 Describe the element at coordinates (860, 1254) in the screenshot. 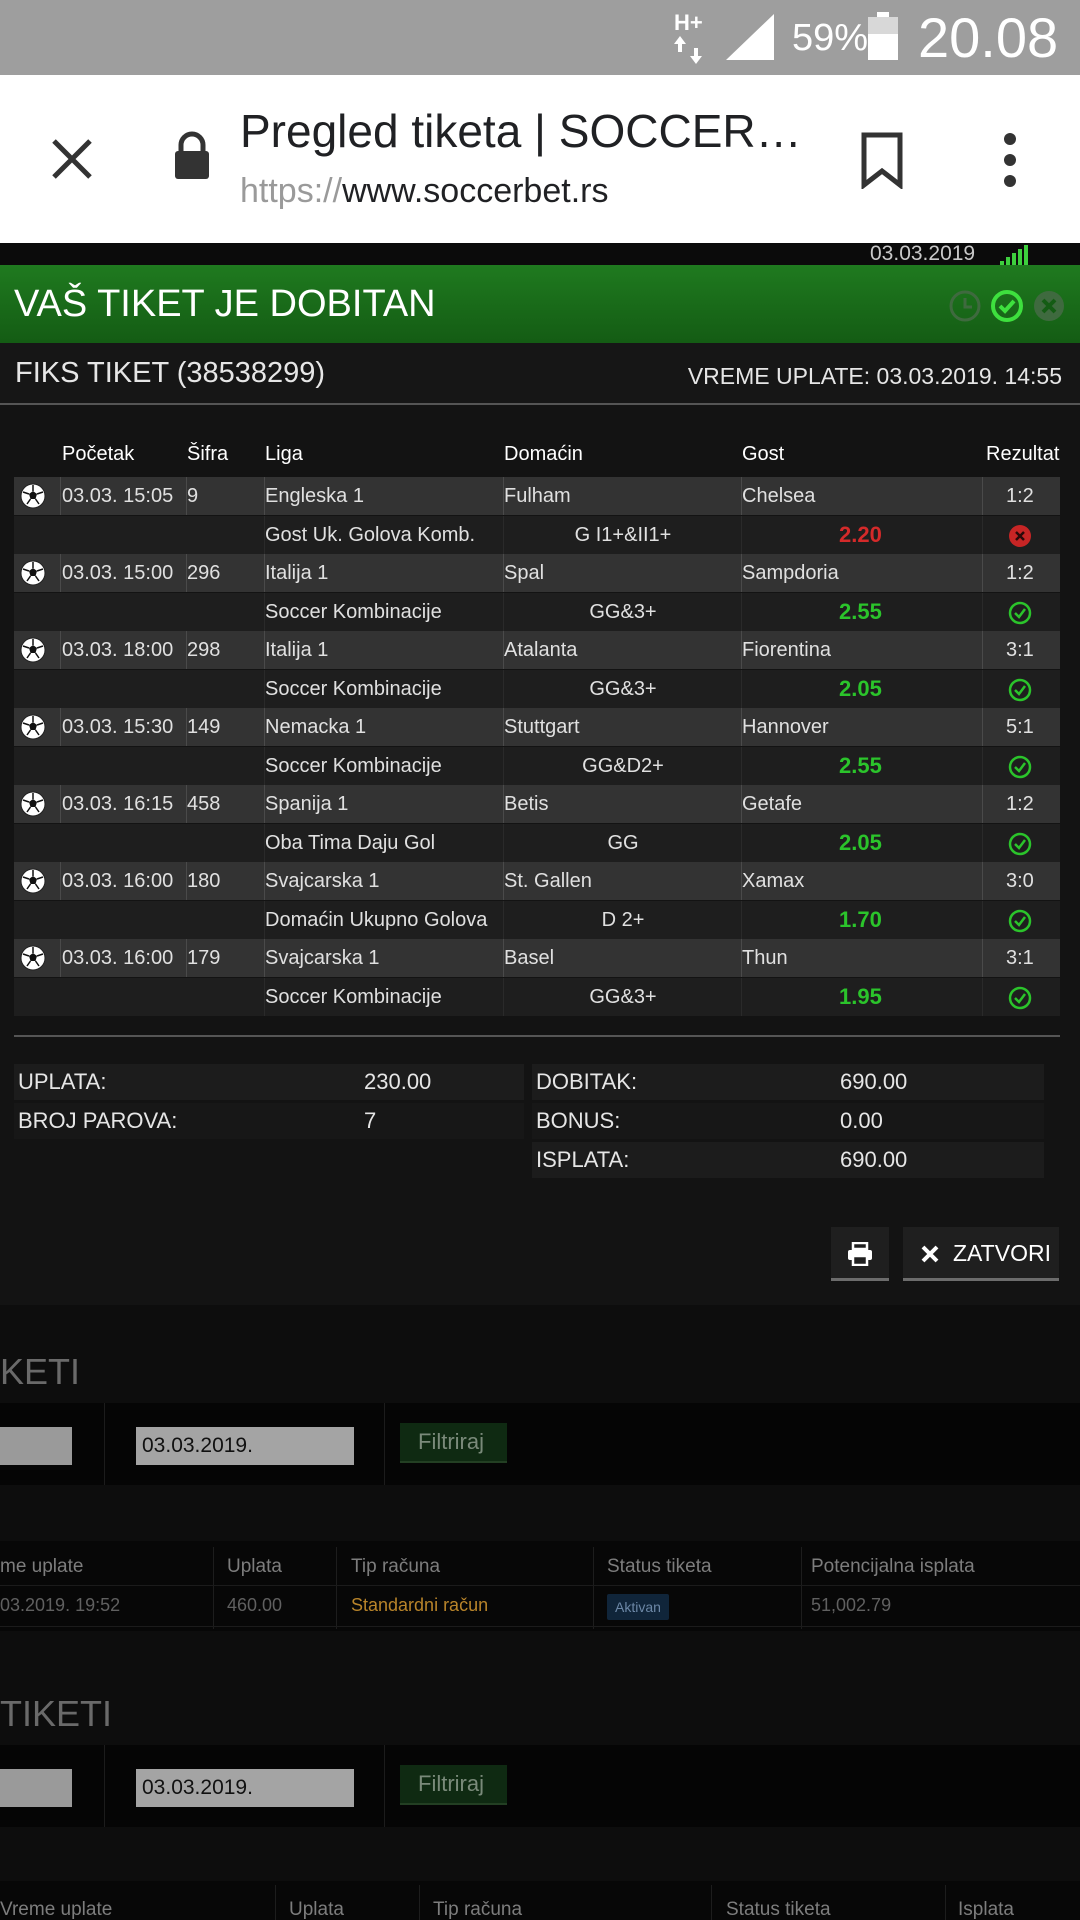

I see `print-button` at that location.